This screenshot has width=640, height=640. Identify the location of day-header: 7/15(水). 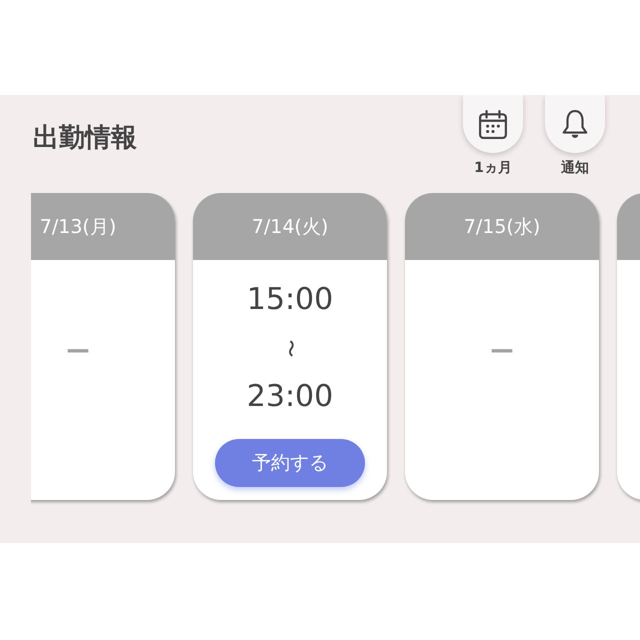
(502, 227).